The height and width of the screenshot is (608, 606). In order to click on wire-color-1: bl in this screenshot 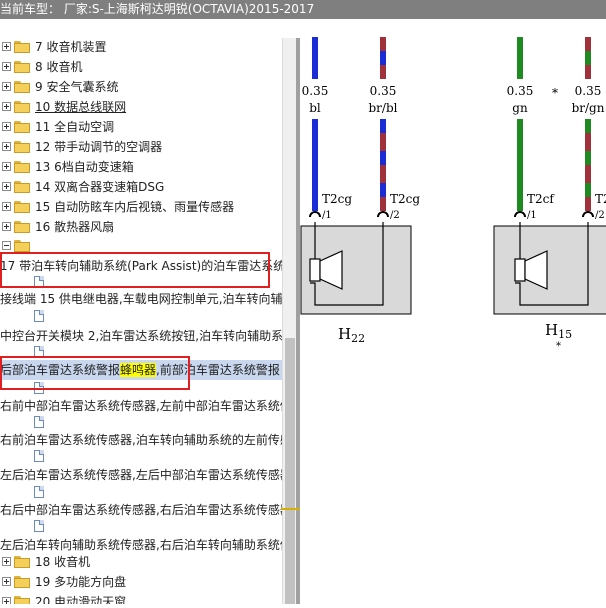, I will do `click(315, 108)`.